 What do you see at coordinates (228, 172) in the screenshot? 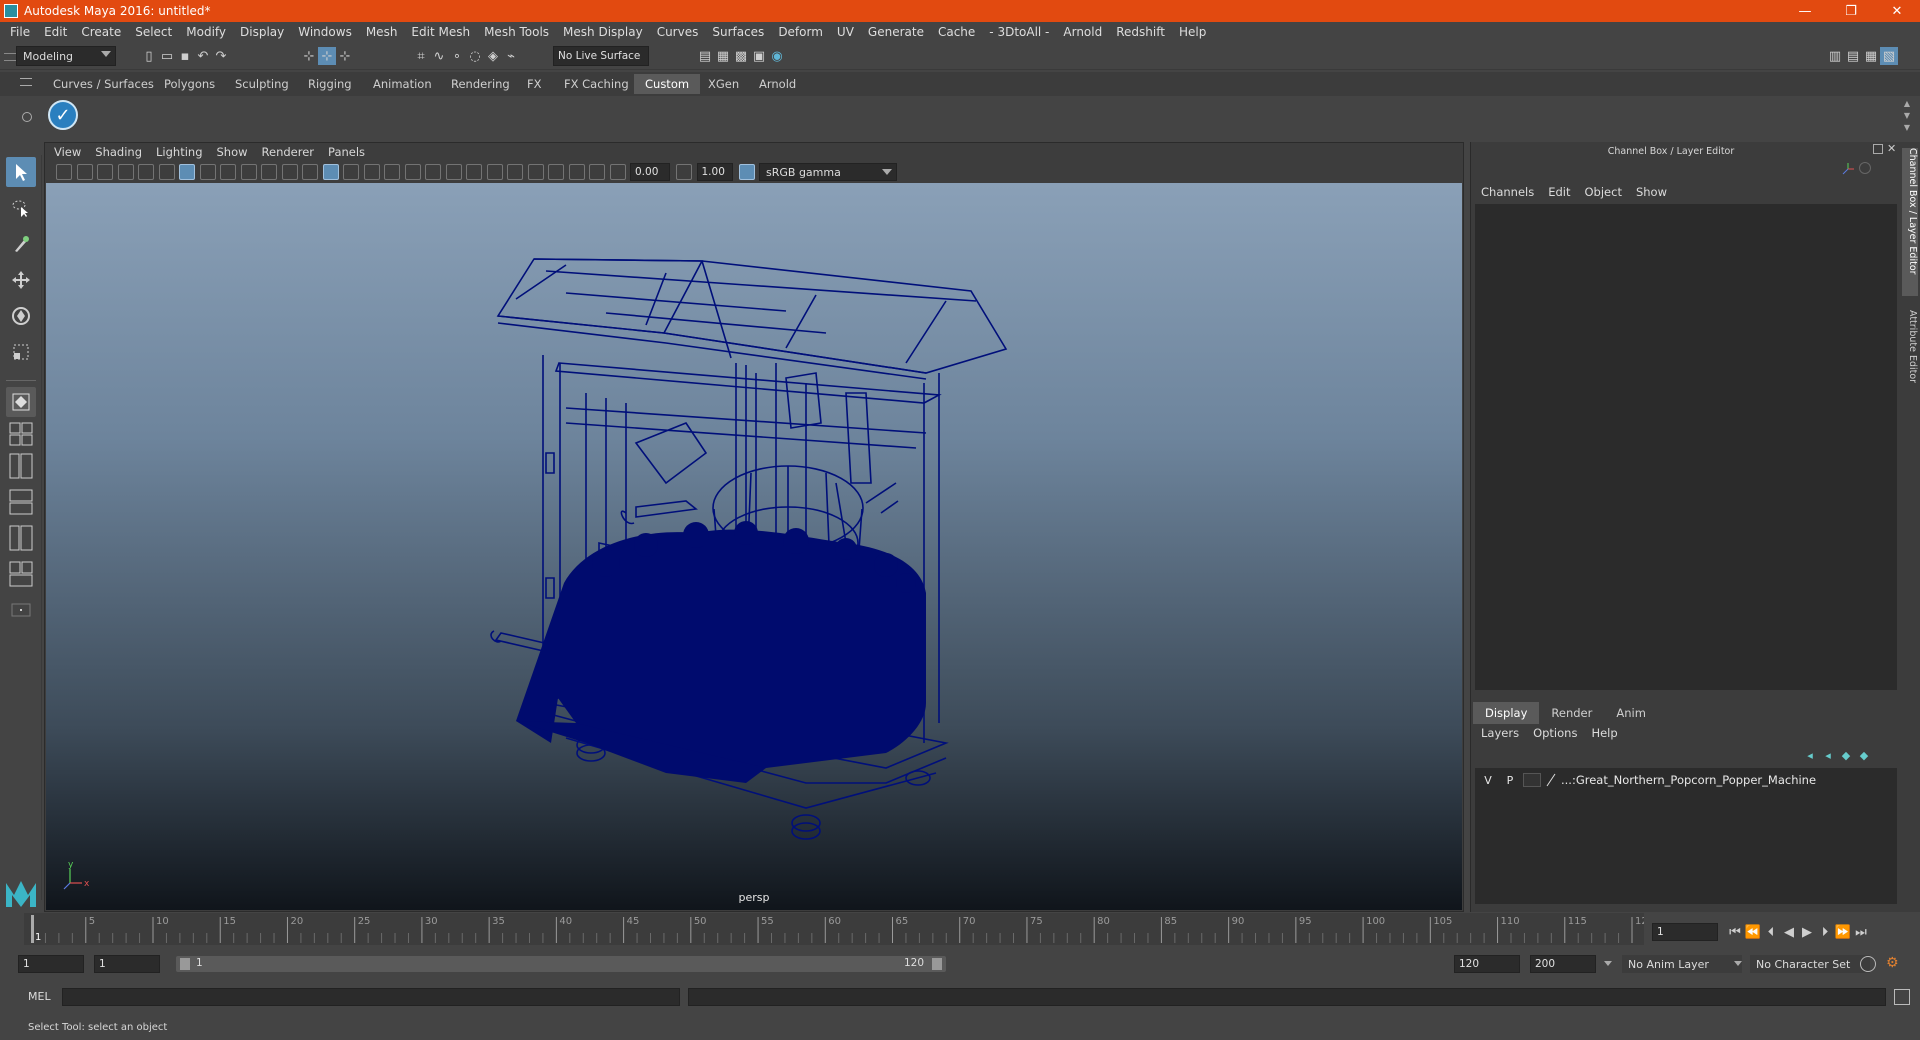
I see `resolution-gate-icon` at bounding box center [228, 172].